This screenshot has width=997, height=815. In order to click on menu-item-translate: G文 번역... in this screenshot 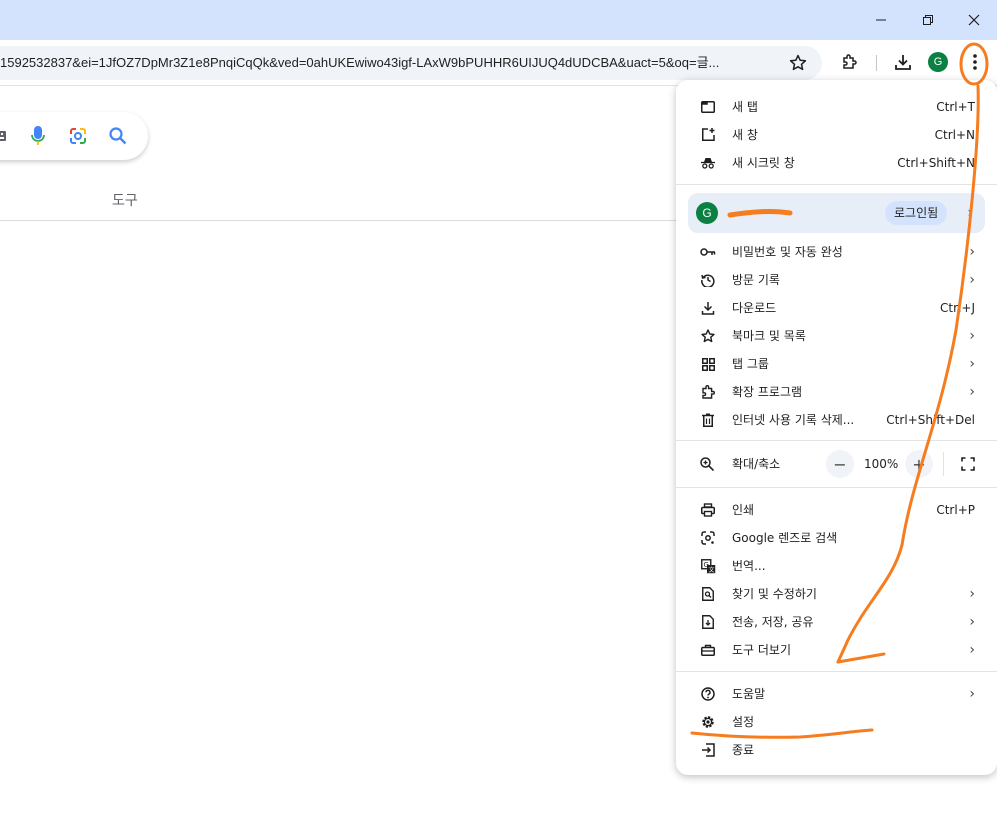, I will do `click(836, 566)`.